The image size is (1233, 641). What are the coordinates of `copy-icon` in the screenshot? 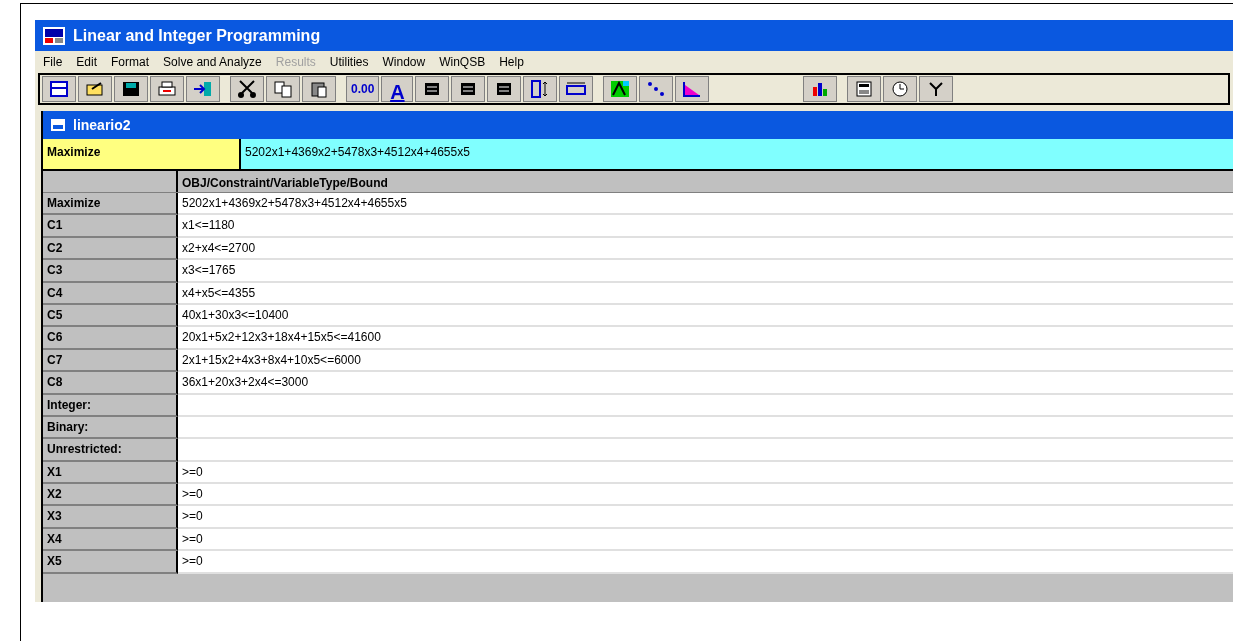 It's located at (283, 89).